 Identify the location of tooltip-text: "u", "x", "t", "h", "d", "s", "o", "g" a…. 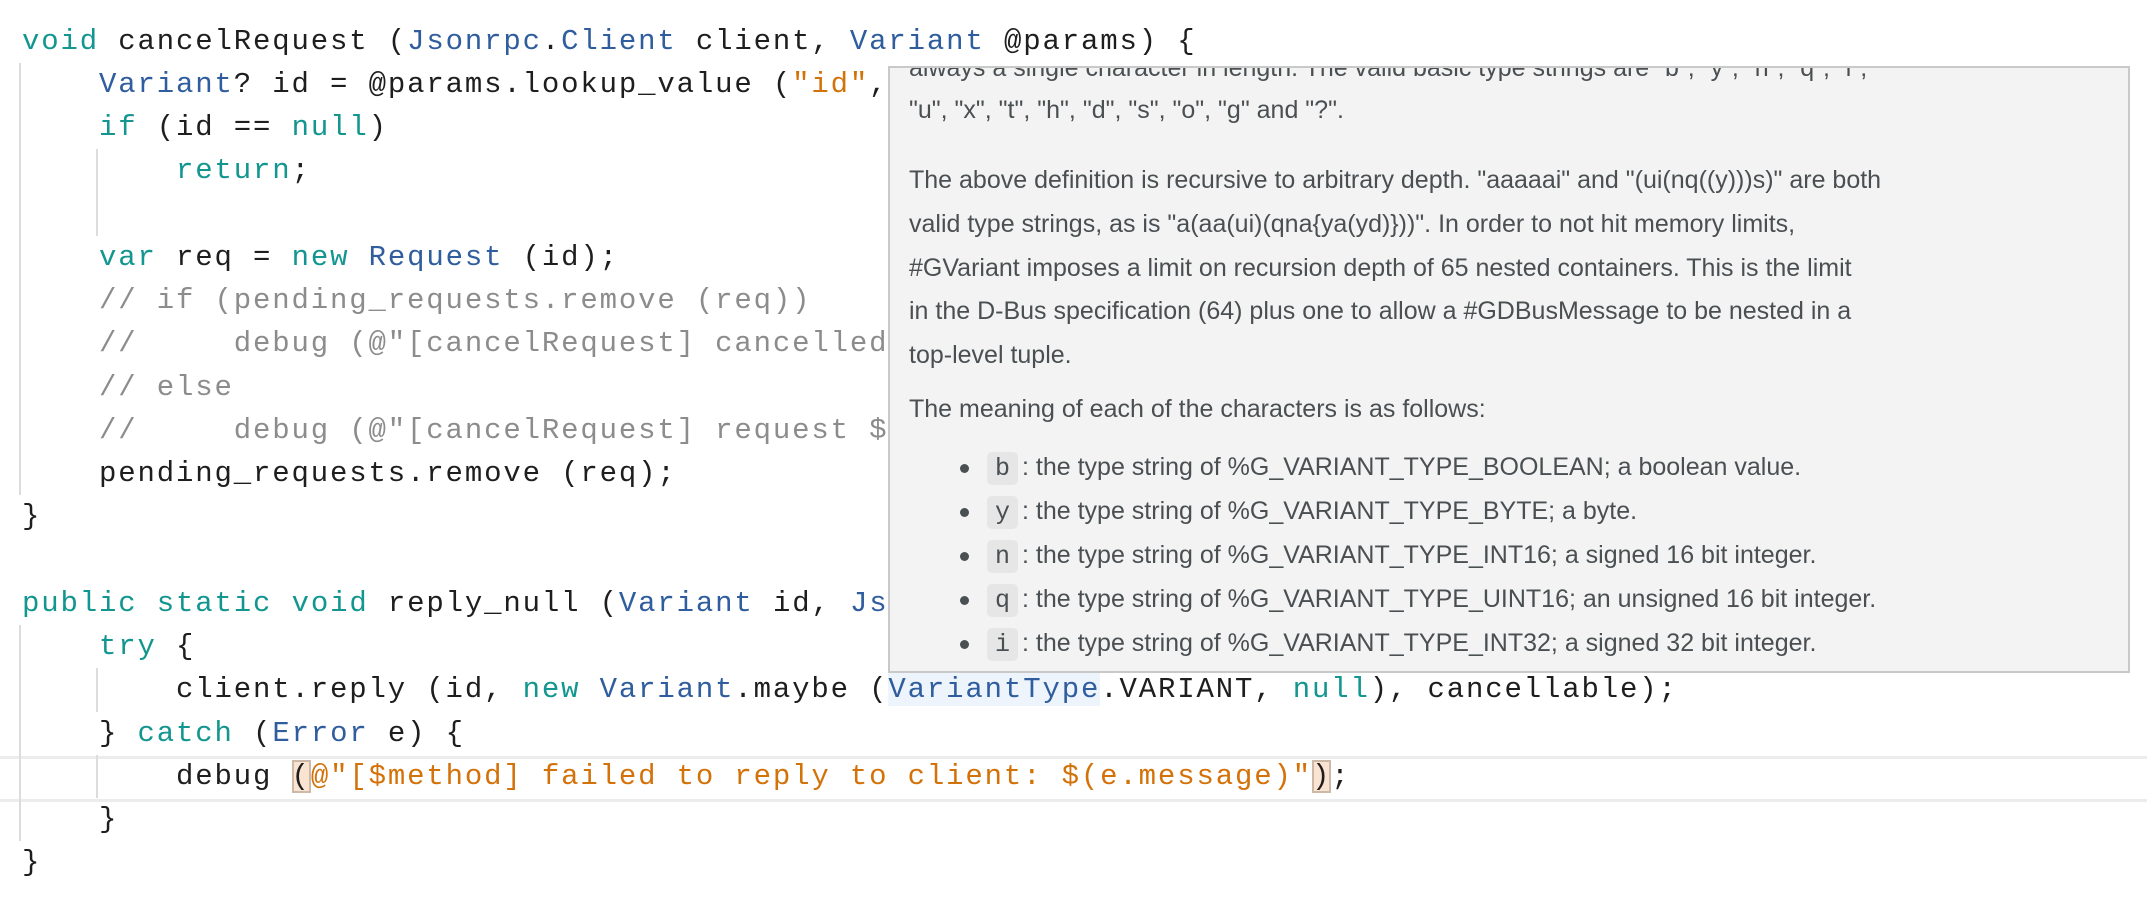
(1126, 110).